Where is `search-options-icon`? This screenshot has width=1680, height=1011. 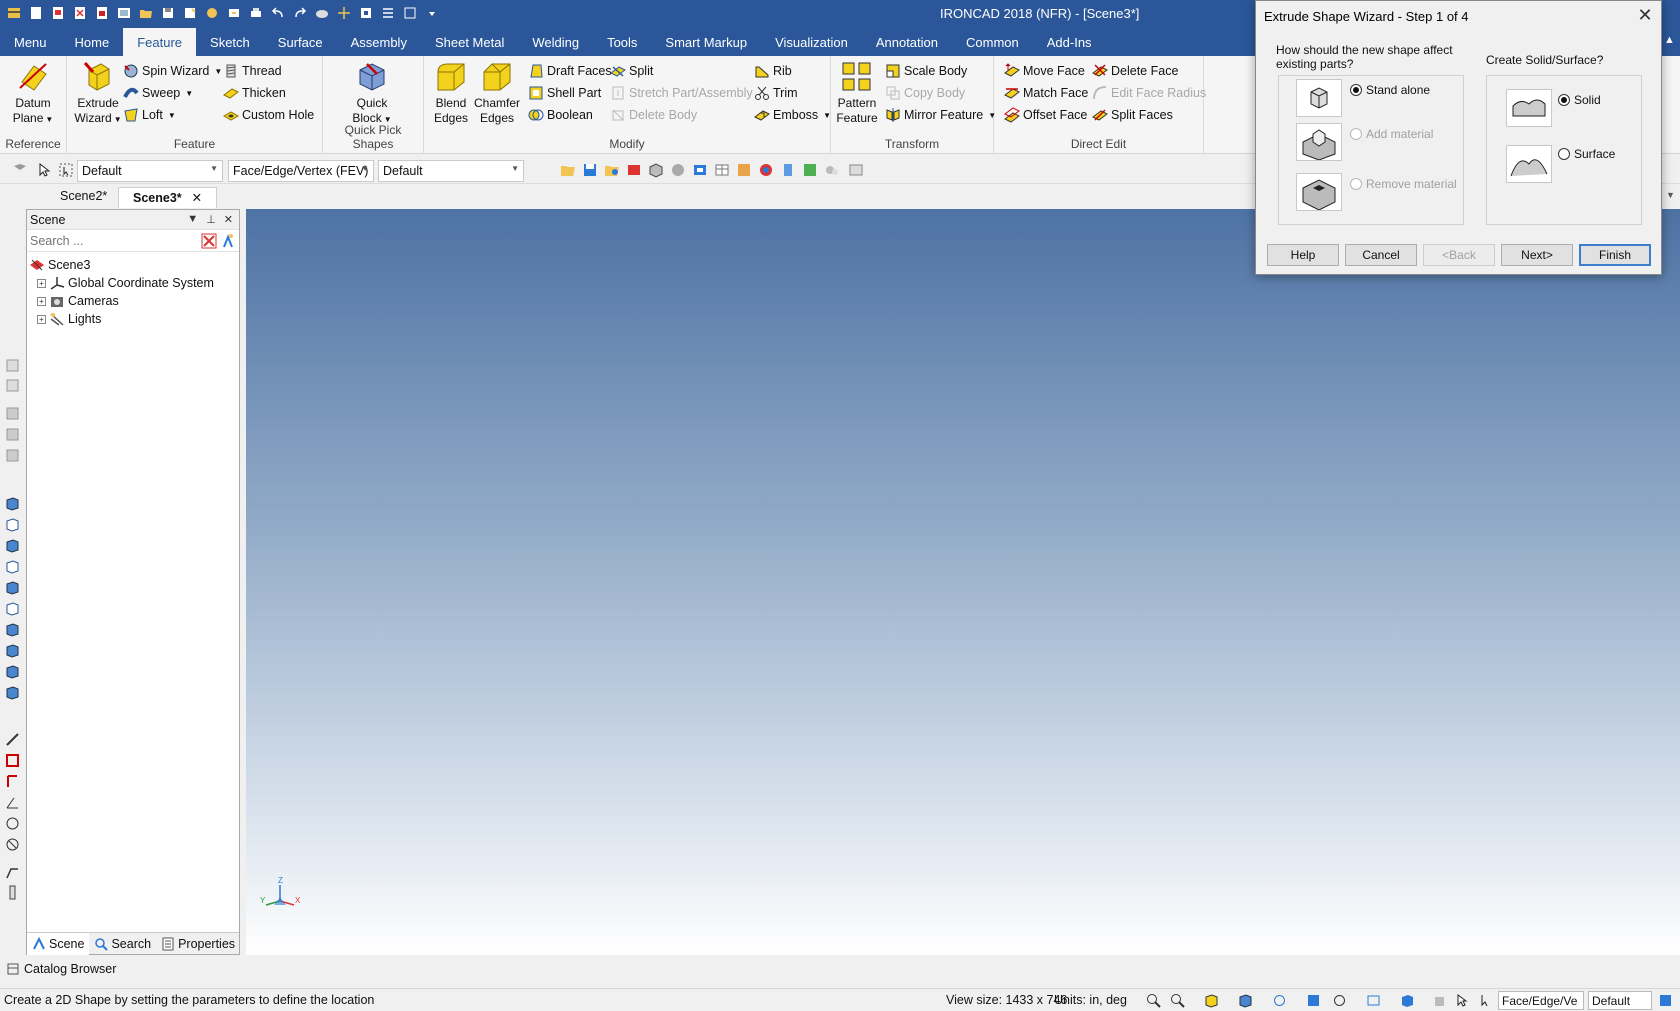 search-options-icon is located at coordinates (228, 241).